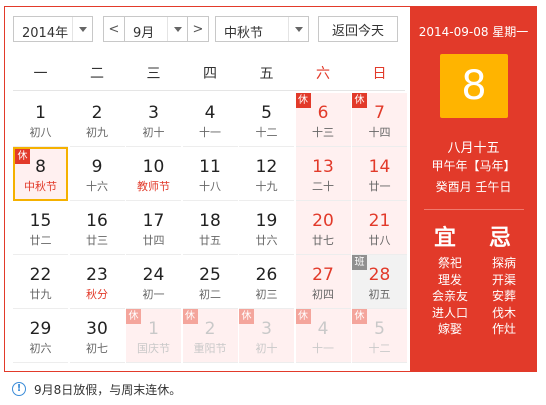 This screenshot has height=405, width=546. What do you see at coordinates (198, 29) in the screenshot?
I see `next-month-button: >` at bounding box center [198, 29].